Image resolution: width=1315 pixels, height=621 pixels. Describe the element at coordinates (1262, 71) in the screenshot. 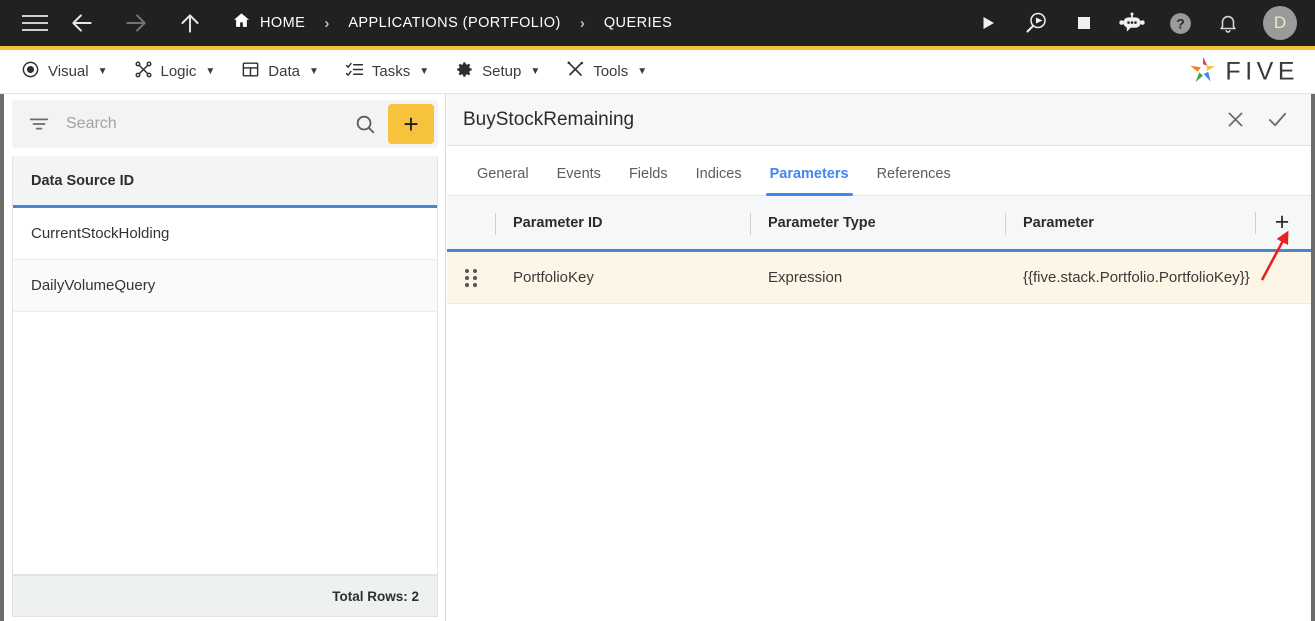

I see `brand-word: FIVE` at that location.